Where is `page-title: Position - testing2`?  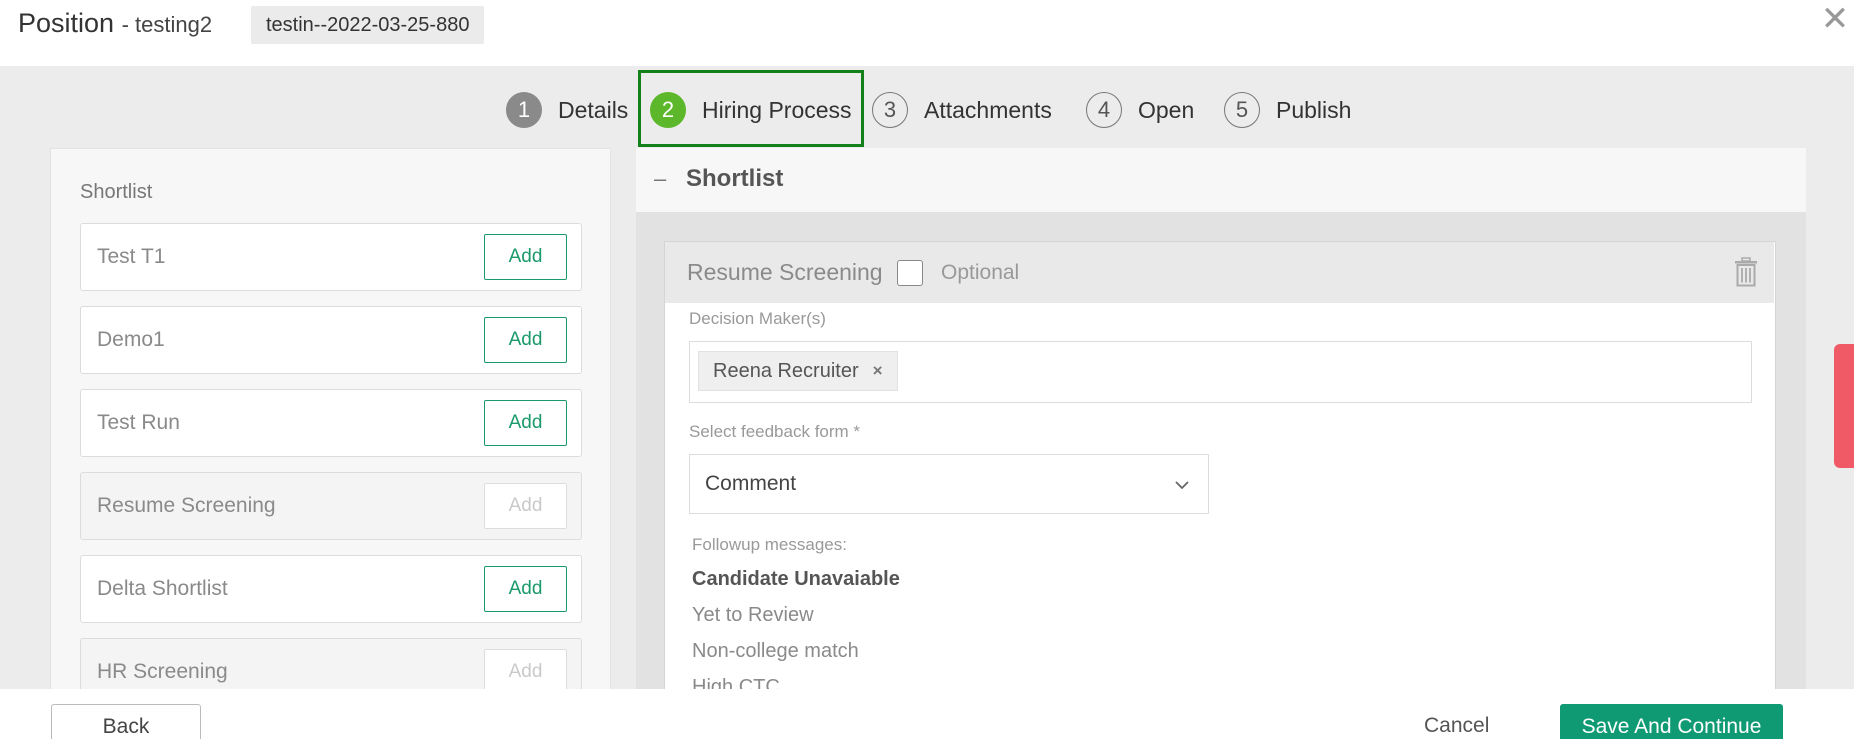 page-title: Position - testing2 is located at coordinates (115, 23).